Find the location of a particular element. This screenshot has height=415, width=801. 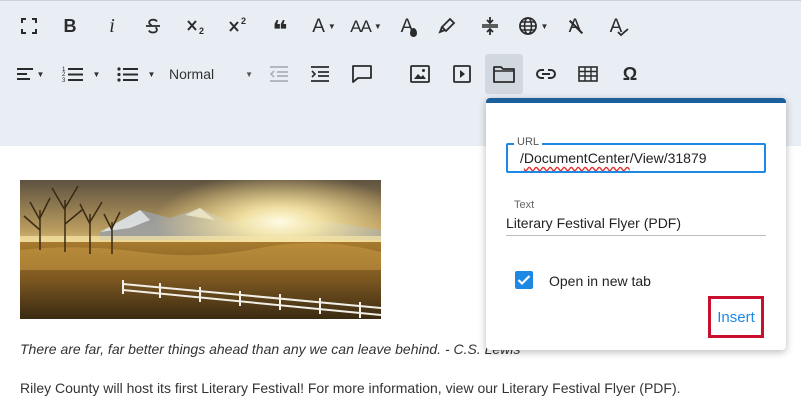

text-color-button: A is located at coordinates (407, 26).